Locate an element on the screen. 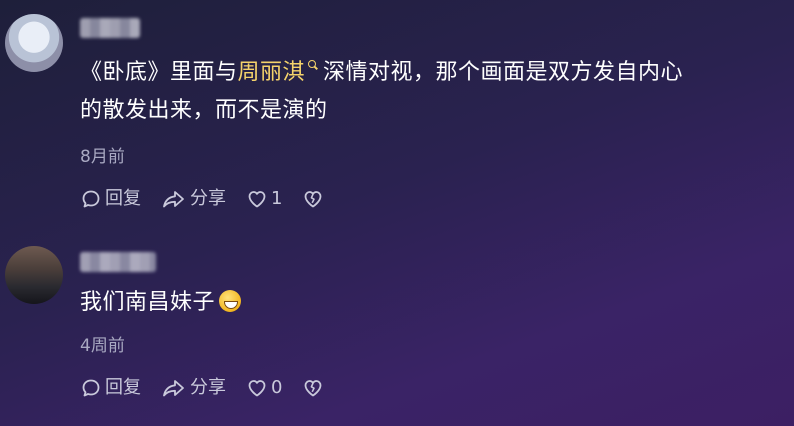 The image size is (794, 426). comment-actions: 回复 分享 1 is located at coordinates (213, 199).